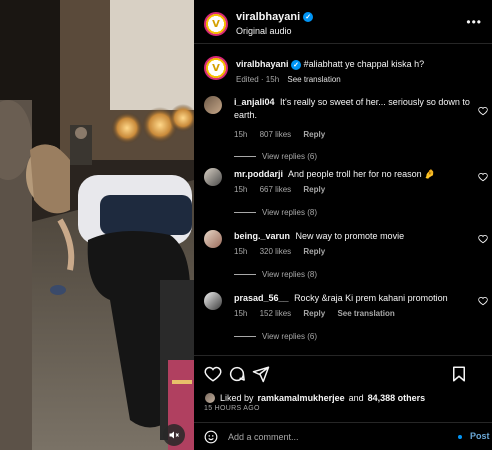  Describe the element at coordinates (350, 236) in the screenshot. I see `comment-text: New way to promote movie` at that location.